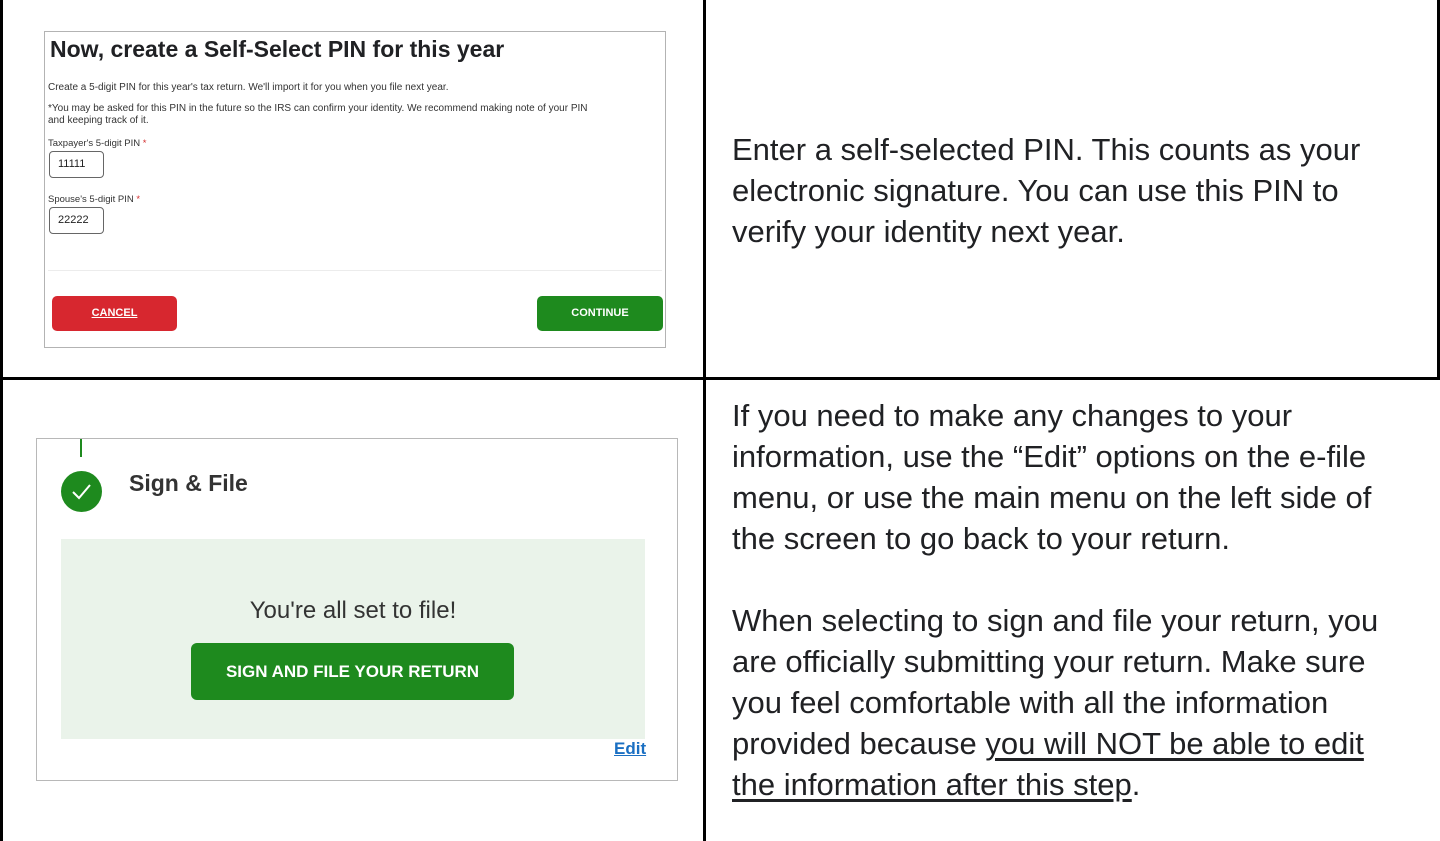  I want to click on edit-link: Edit, so click(630, 749).